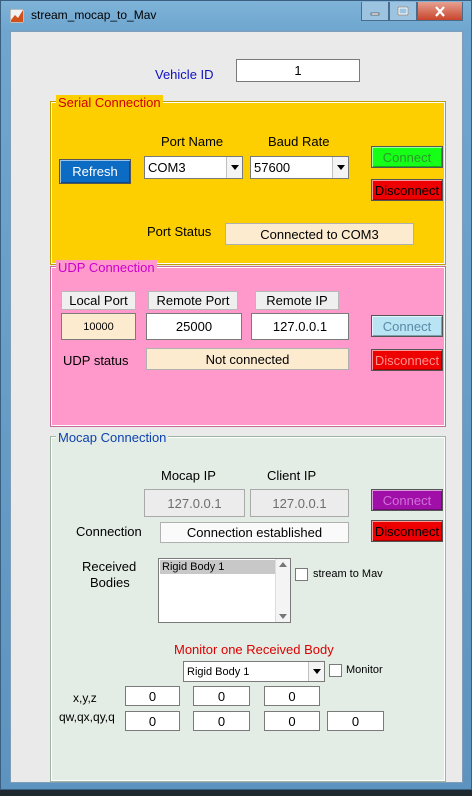 This screenshot has height=796, width=472. Describe the element at coordinates (236, 793) in the screenshot. I see `desktop-background` at that location.